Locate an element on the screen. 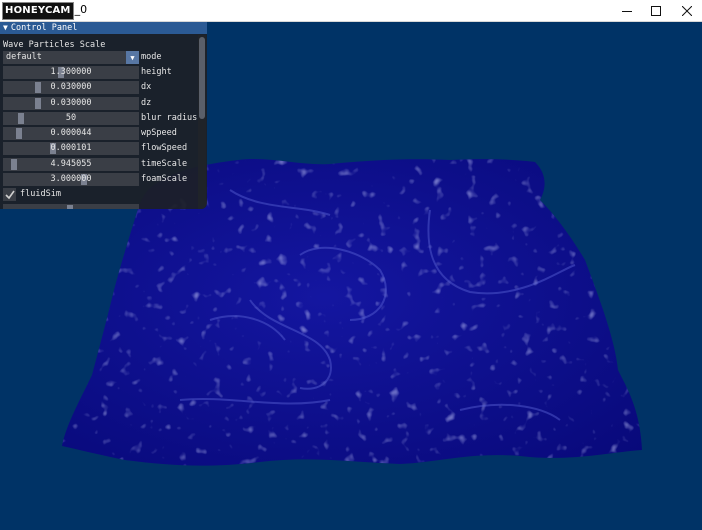 This screenshot has width=702, height=530. slider-row: 3.000000 foamScale is located at coordinates (101, 179).